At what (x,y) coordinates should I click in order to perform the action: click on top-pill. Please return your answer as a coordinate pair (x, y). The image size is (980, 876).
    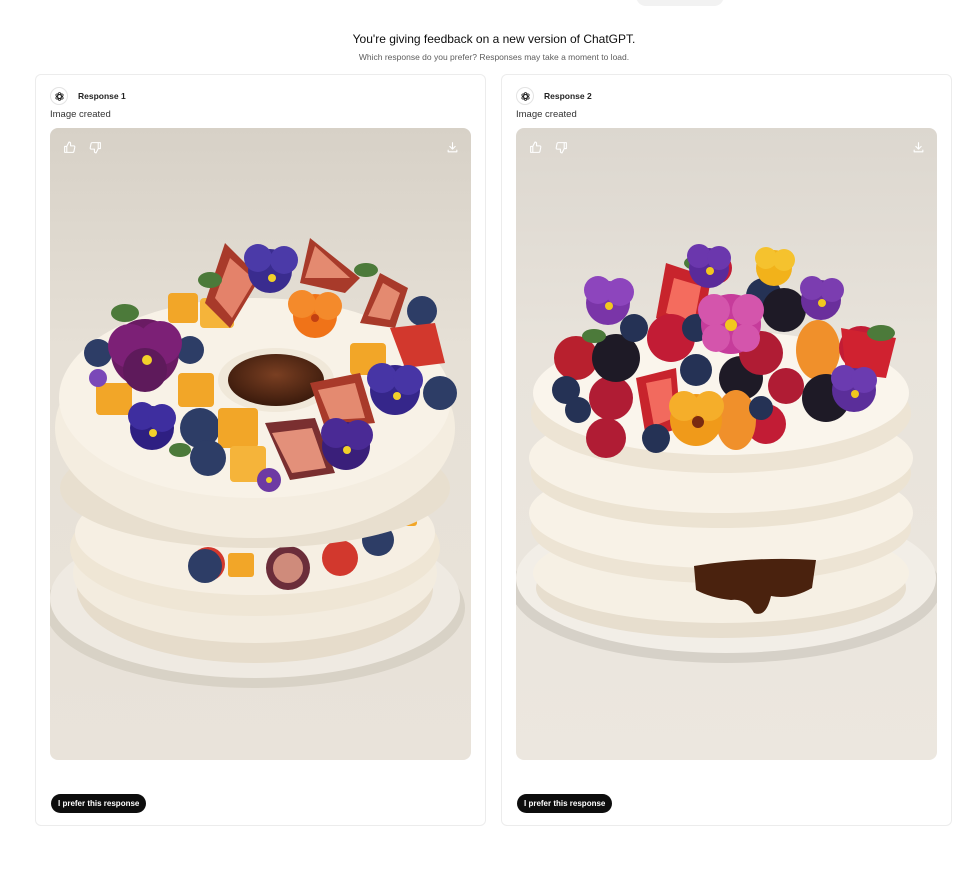
    Looking at the image, I should click on (680, 3).